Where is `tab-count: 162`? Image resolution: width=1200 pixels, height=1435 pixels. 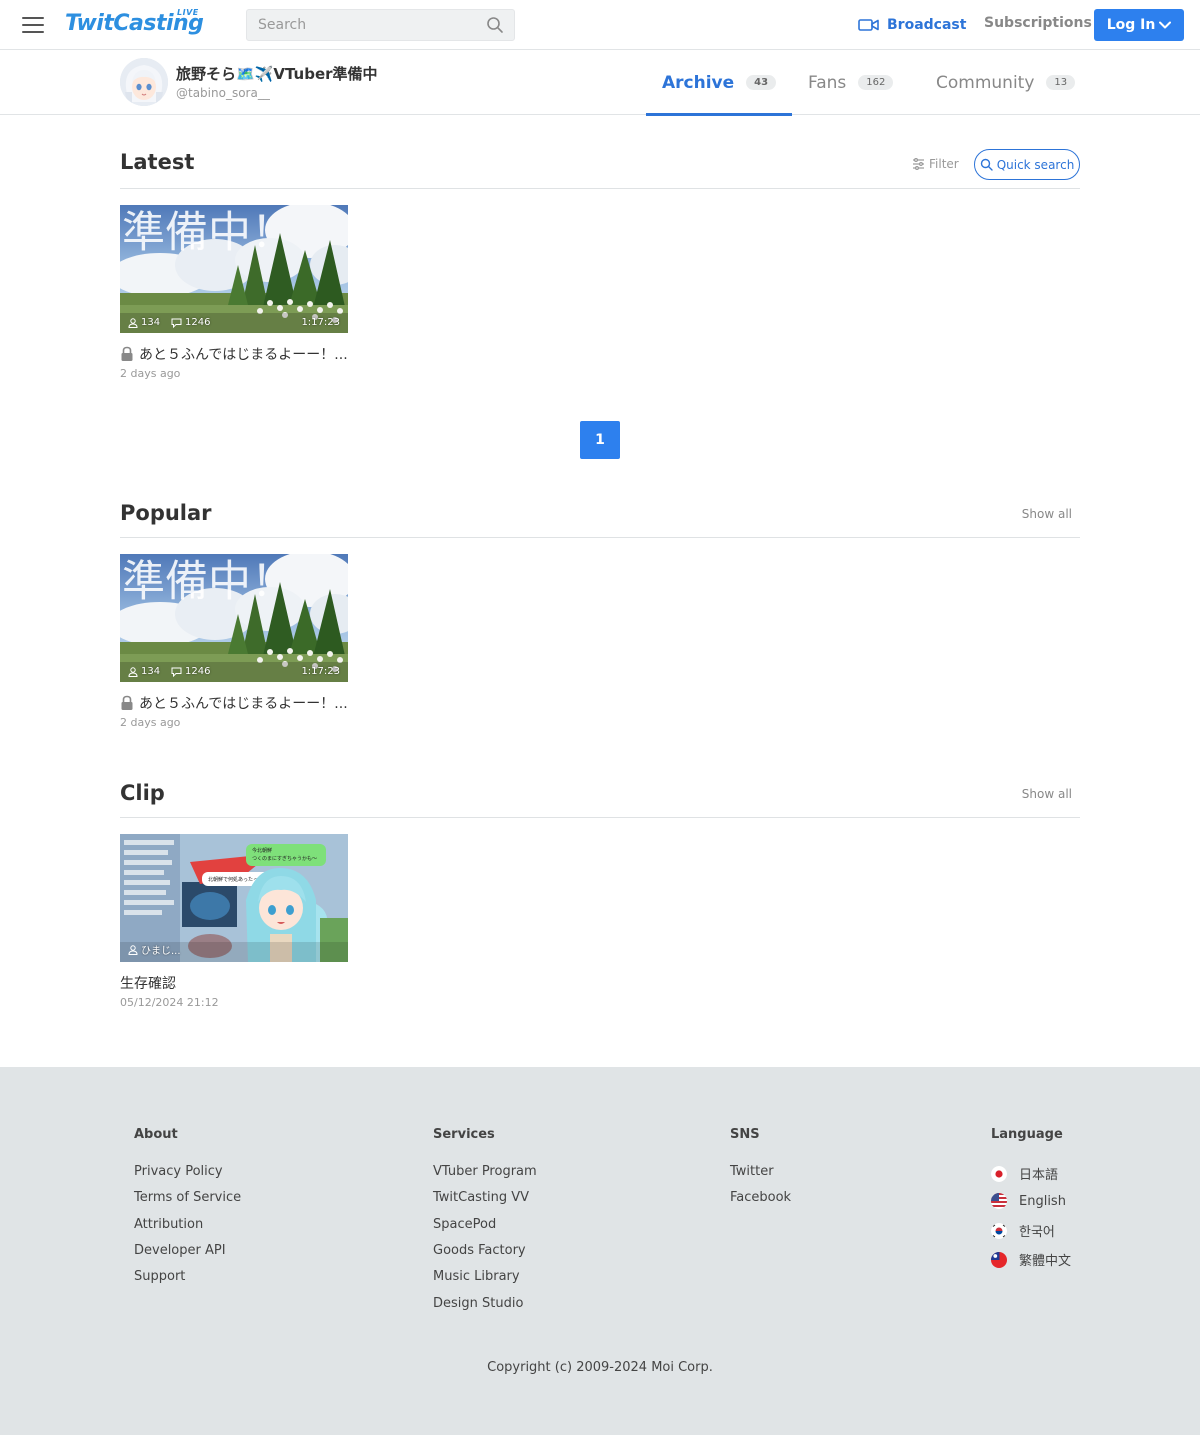 tab-count: 162 is located at coordinates (876, 82).